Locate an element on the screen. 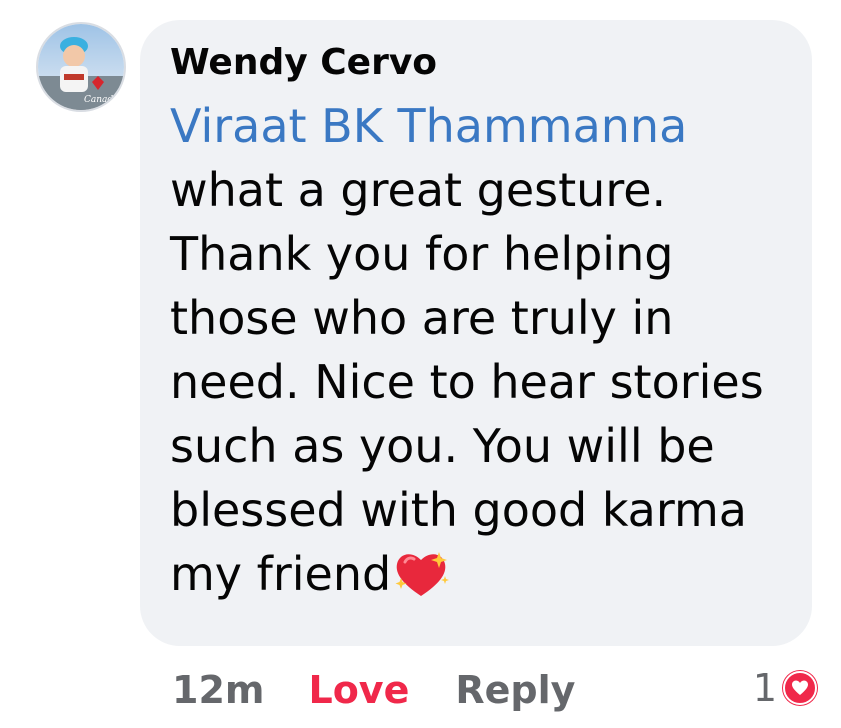  svg-text: Canada is located at coordinates (101, 100).